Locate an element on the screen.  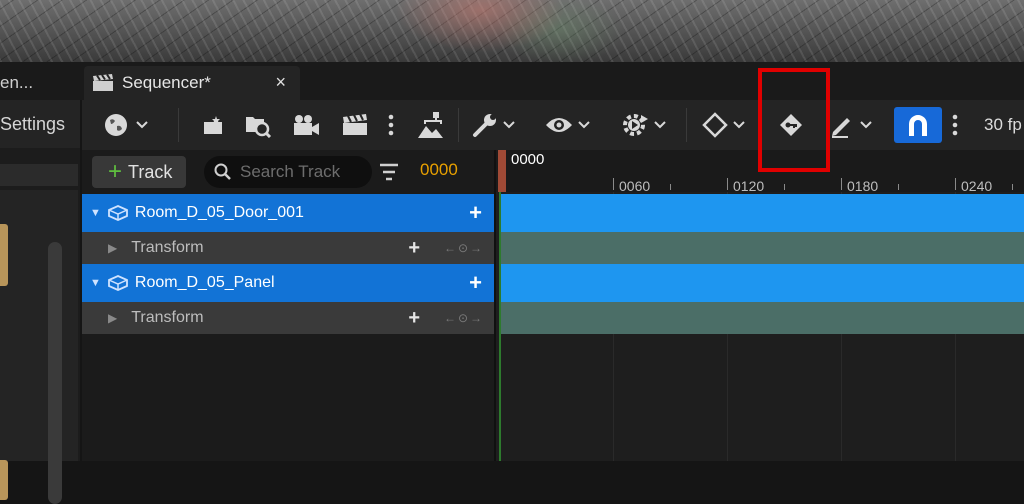
panel-scrollbar is located at coordinates (55, 373).